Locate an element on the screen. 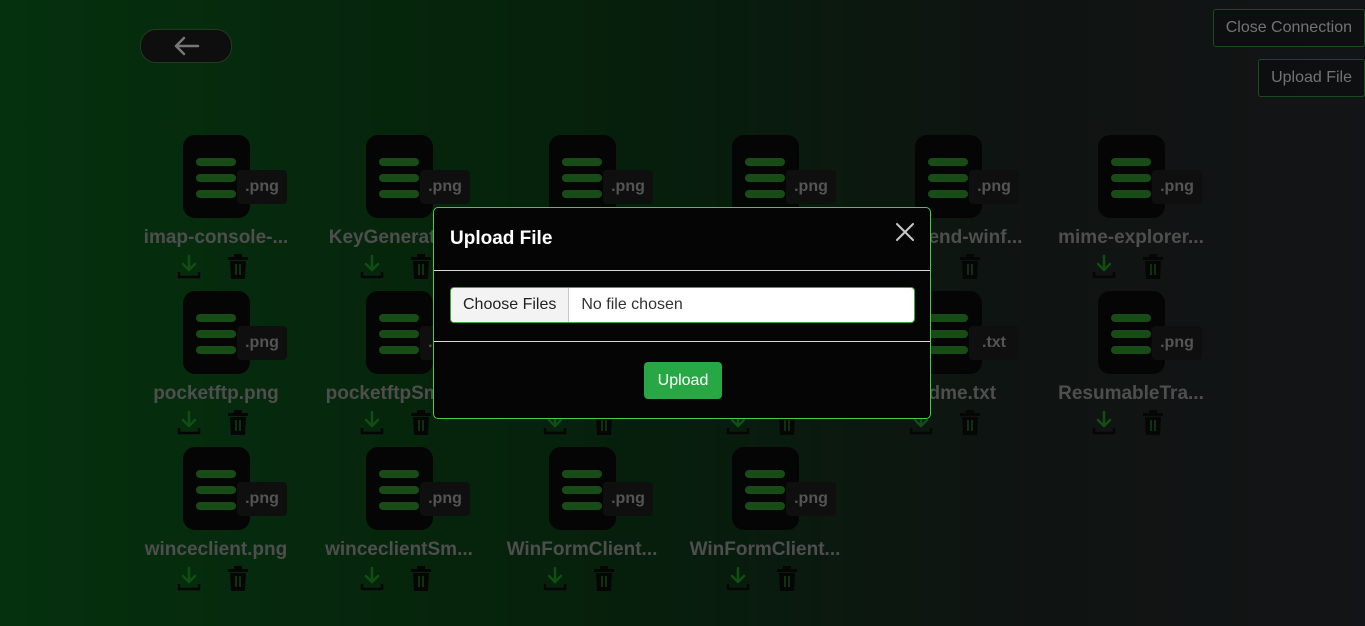 The width and height of the screenshot is (1365, 626). upload-submit-button: Upload is located at coordinates (683, 380).